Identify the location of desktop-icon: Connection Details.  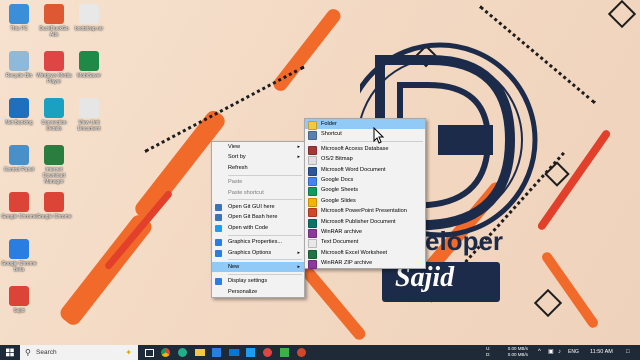
(54, 115).